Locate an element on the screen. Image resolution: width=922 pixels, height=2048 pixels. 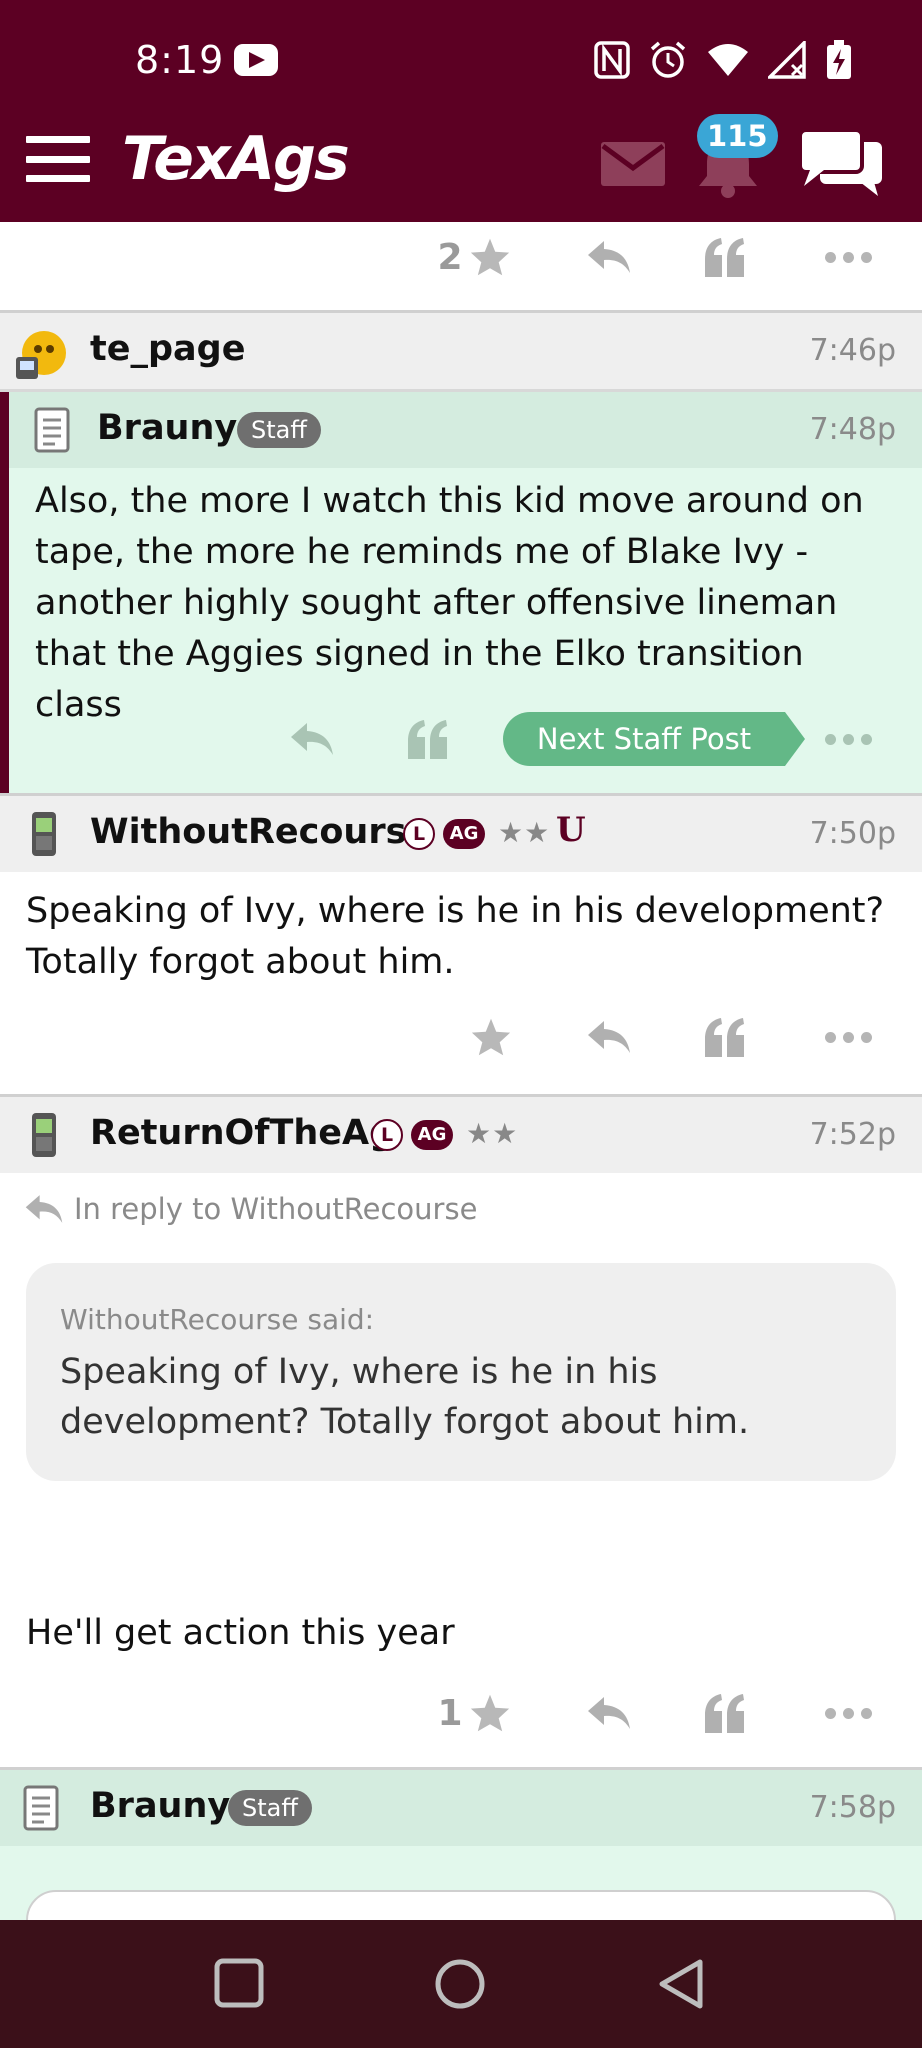
star-button: 1 is located at coordinates (474, 1713).